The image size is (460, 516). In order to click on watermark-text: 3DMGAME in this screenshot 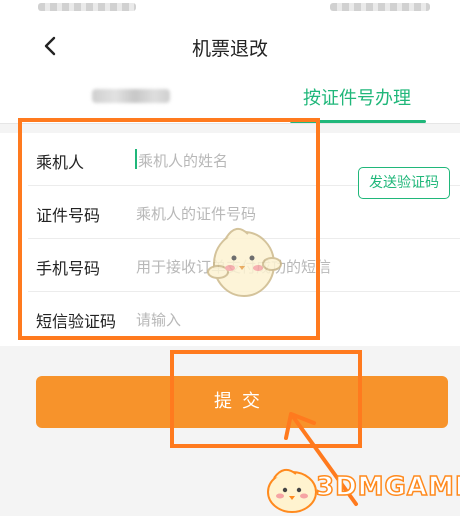, I will do `click(387, 487)`.